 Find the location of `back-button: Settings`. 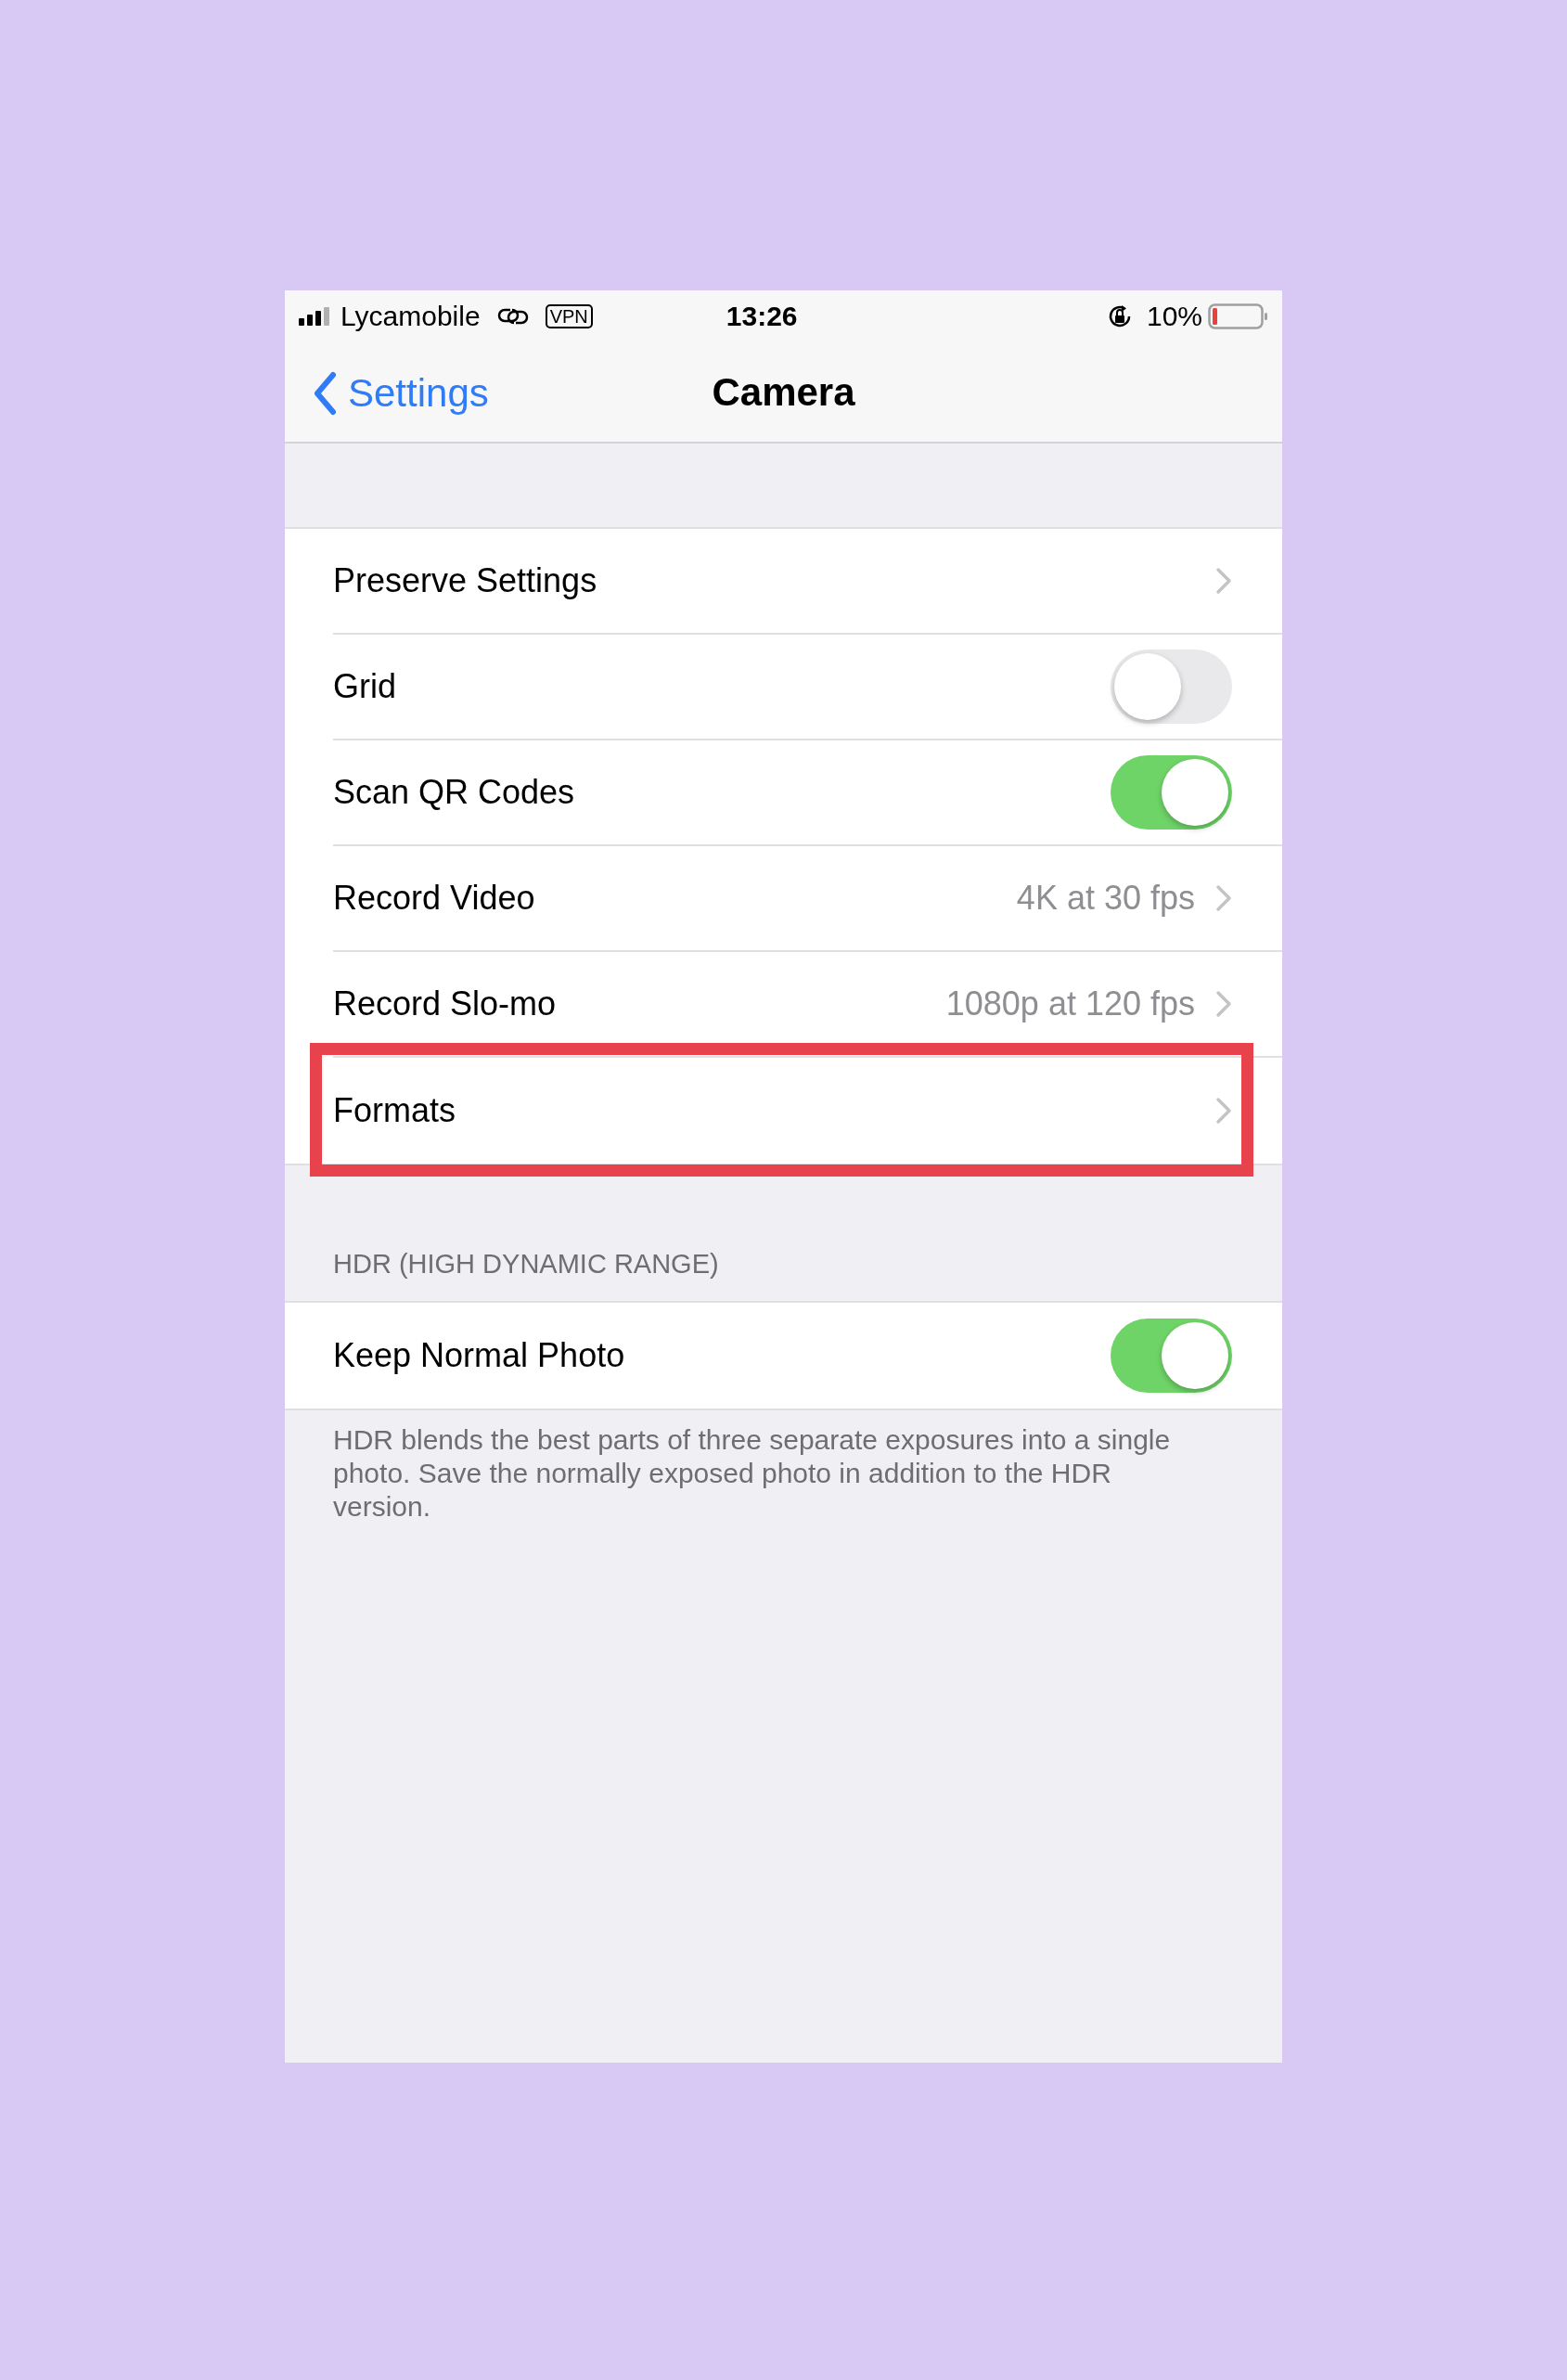

back-button: Settings is located at coordinates (401, 393).